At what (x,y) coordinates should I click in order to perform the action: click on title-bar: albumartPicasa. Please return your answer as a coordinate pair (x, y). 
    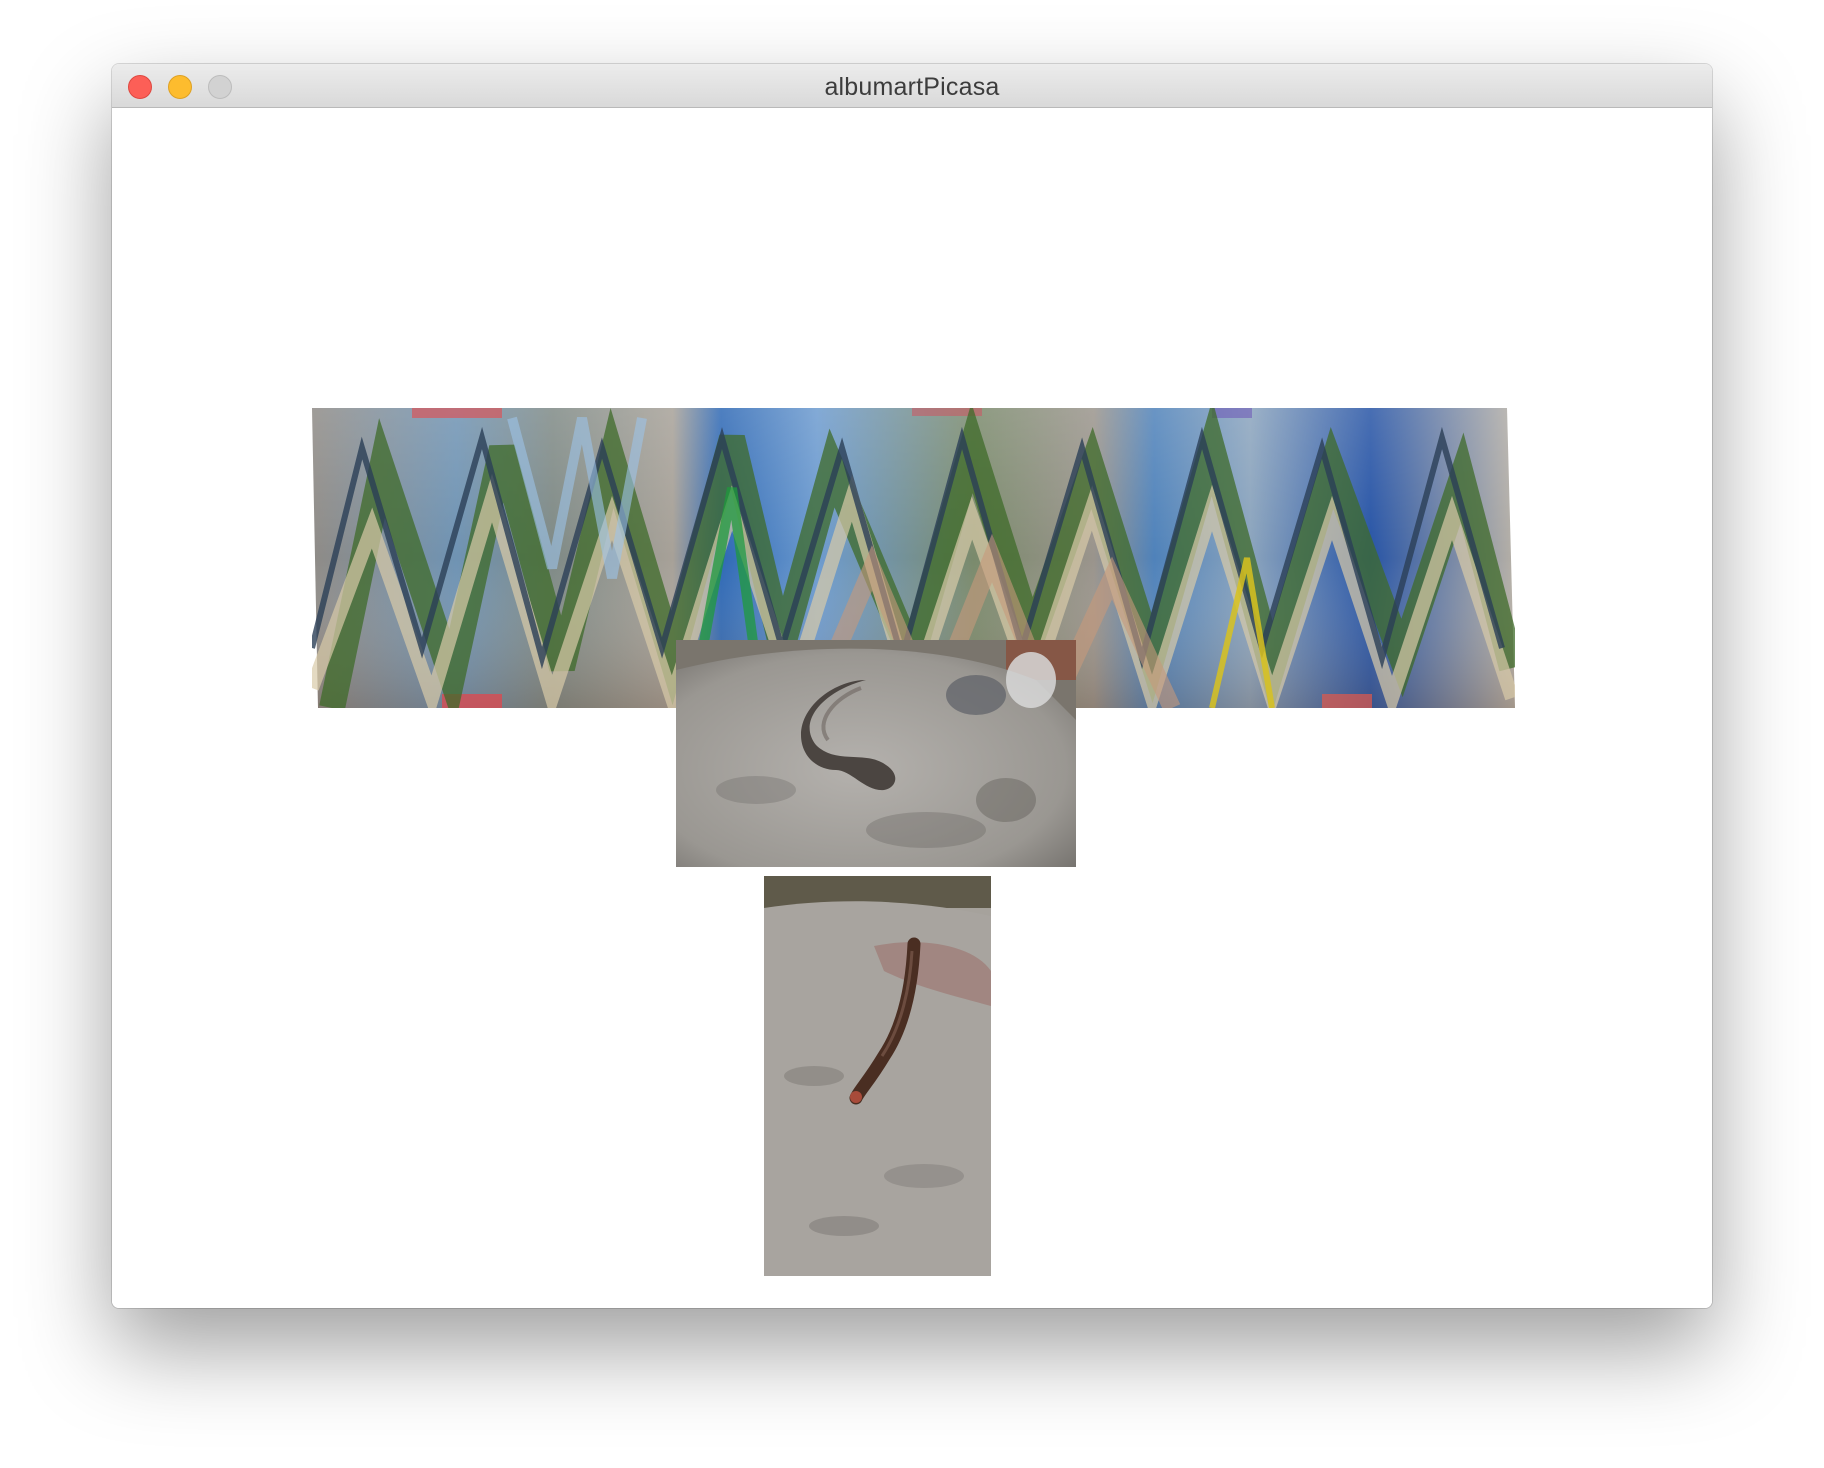
    Looking at the image, I should click on (912, 86).